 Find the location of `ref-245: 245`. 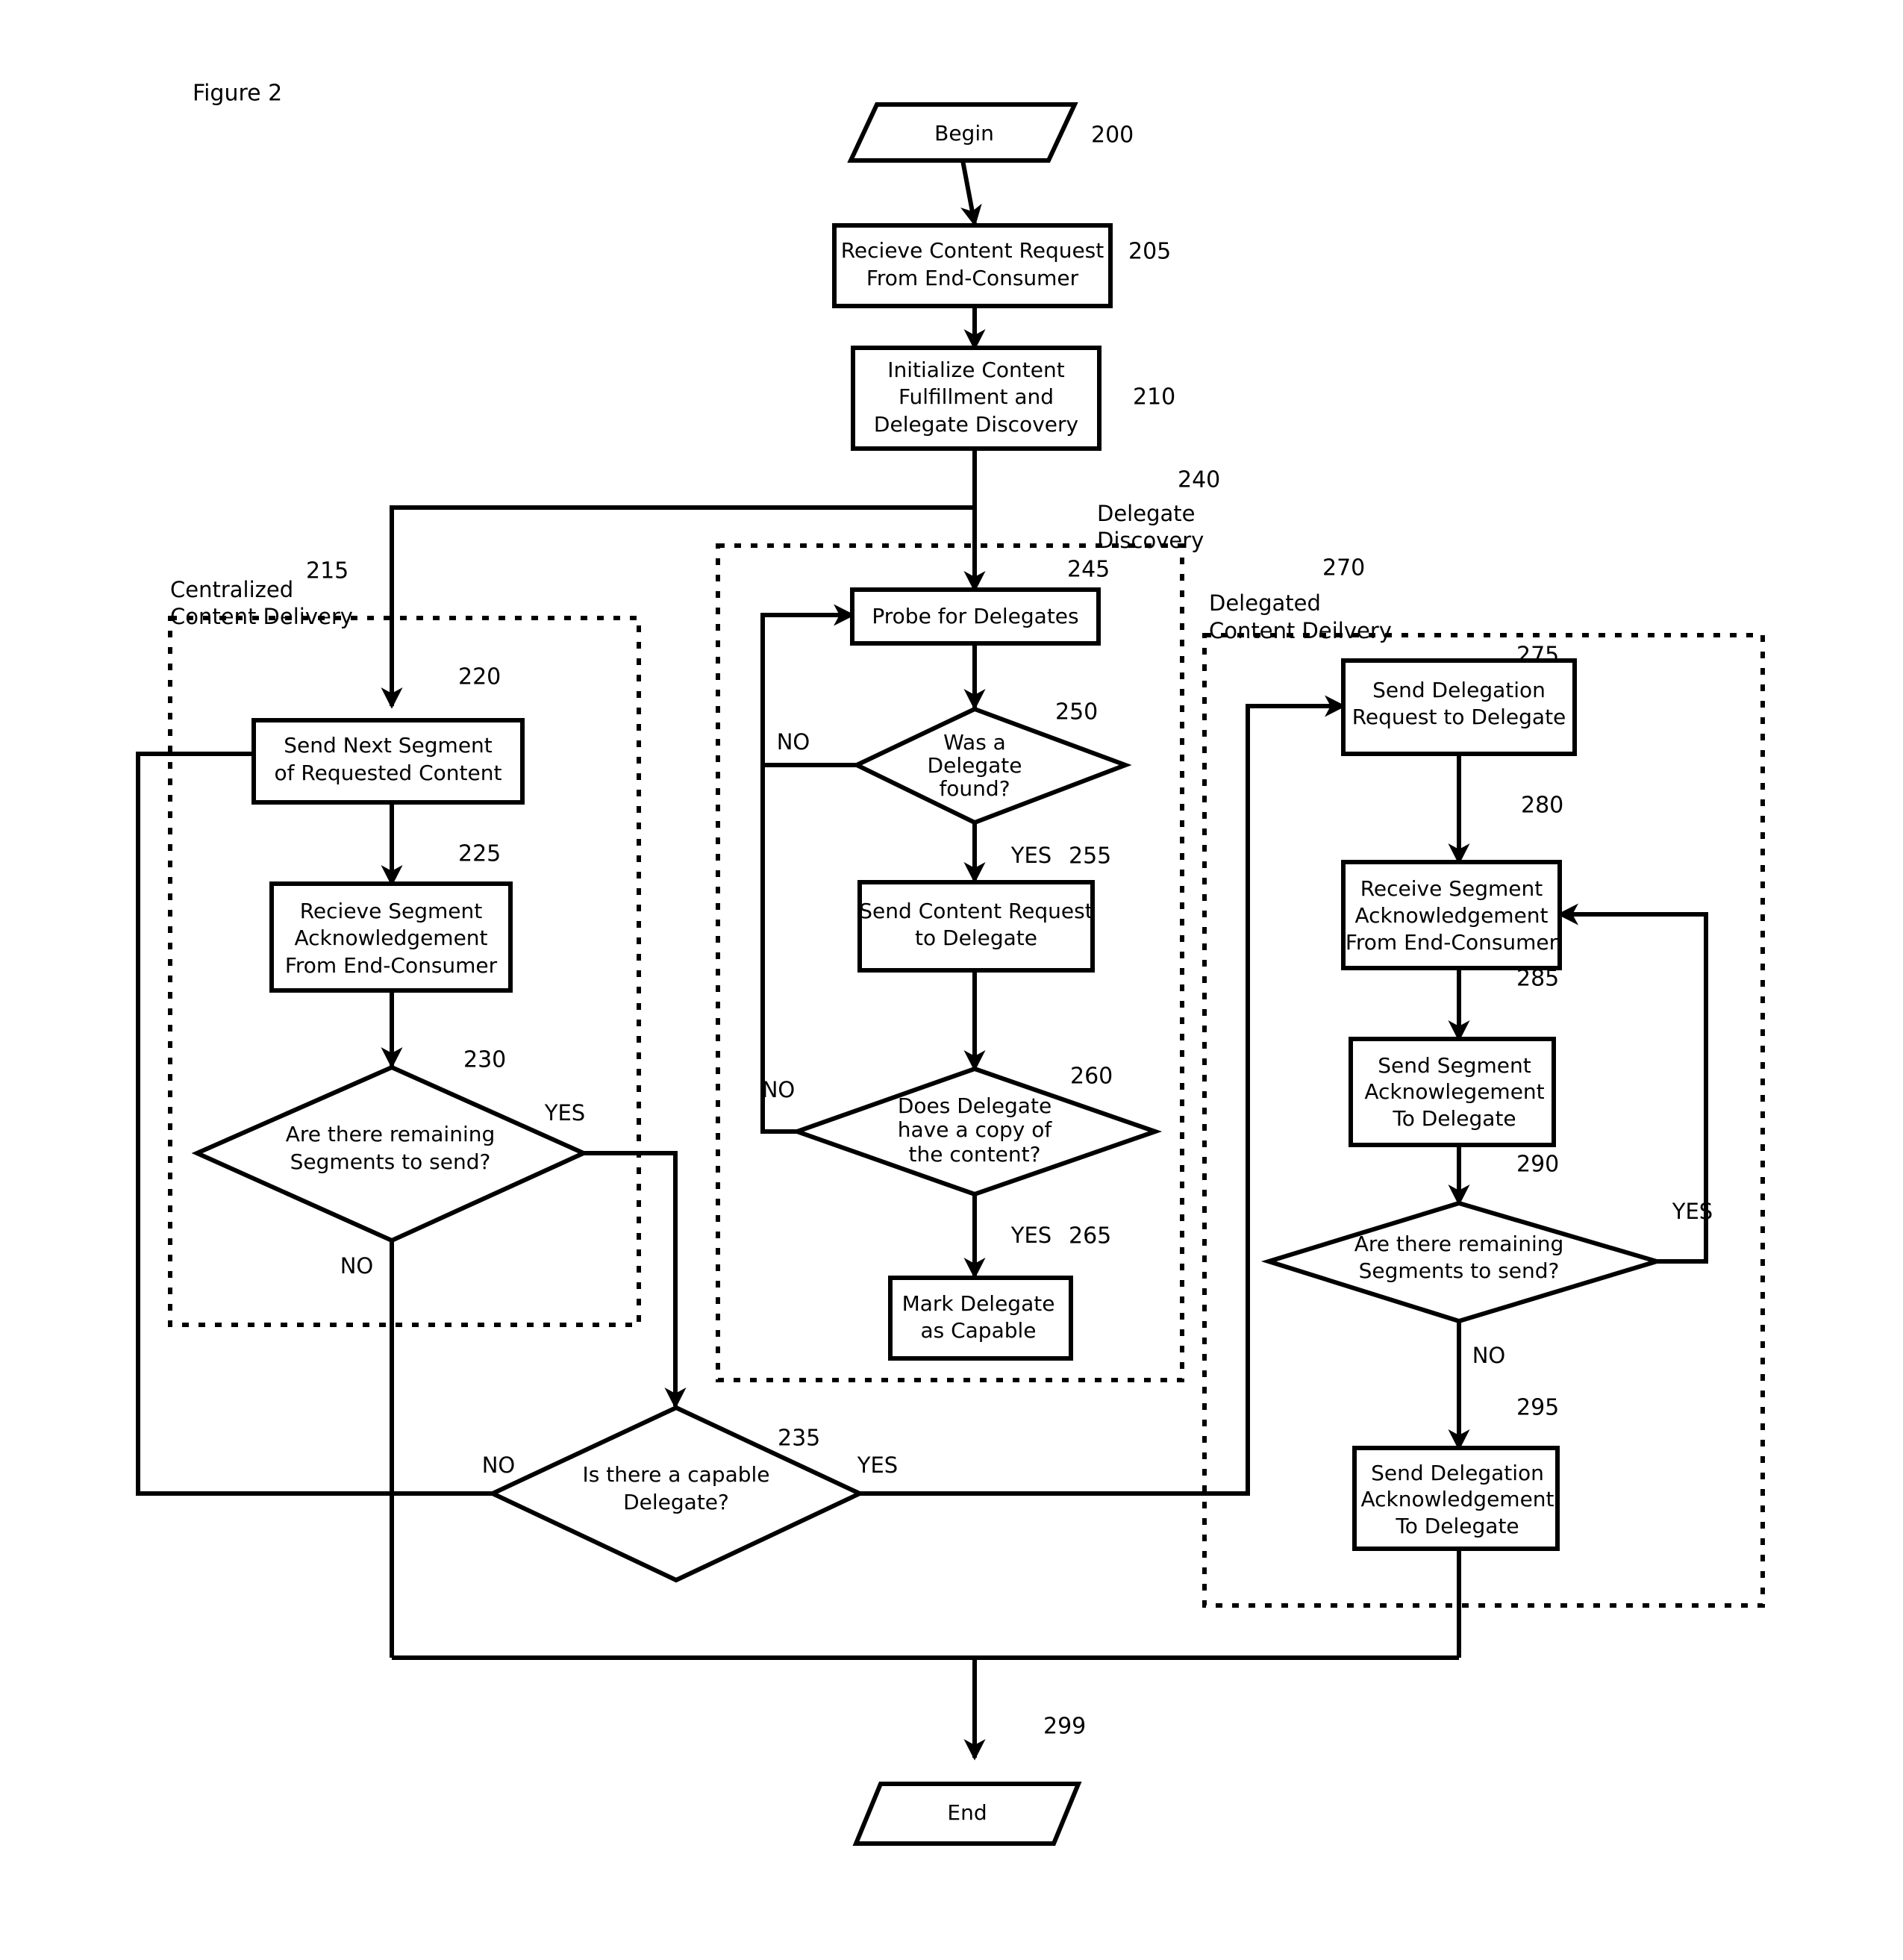

ref-245: 245 is located at coordinates (1088, 570).